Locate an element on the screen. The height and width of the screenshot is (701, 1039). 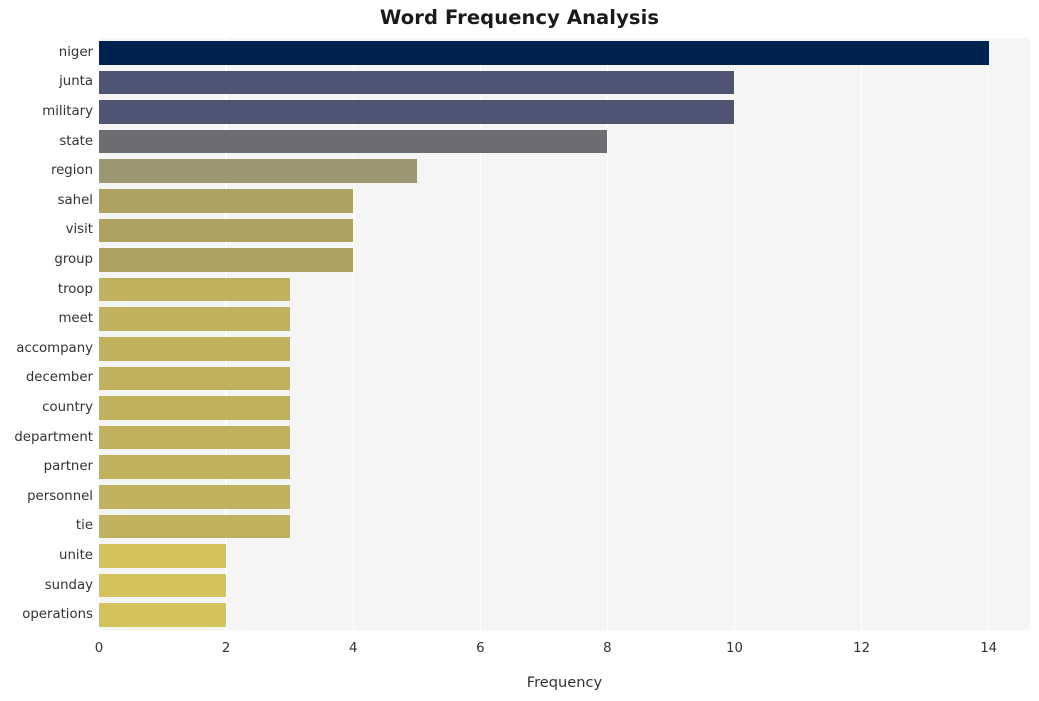
bar-sunday is located at coordinates (163, 585).